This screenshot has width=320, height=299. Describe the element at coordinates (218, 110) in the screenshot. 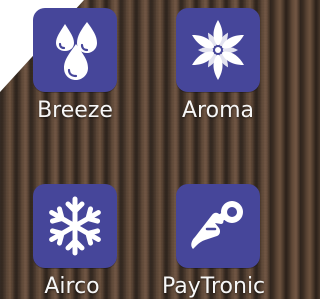

I see `aroma-label: Aroma` at that location.